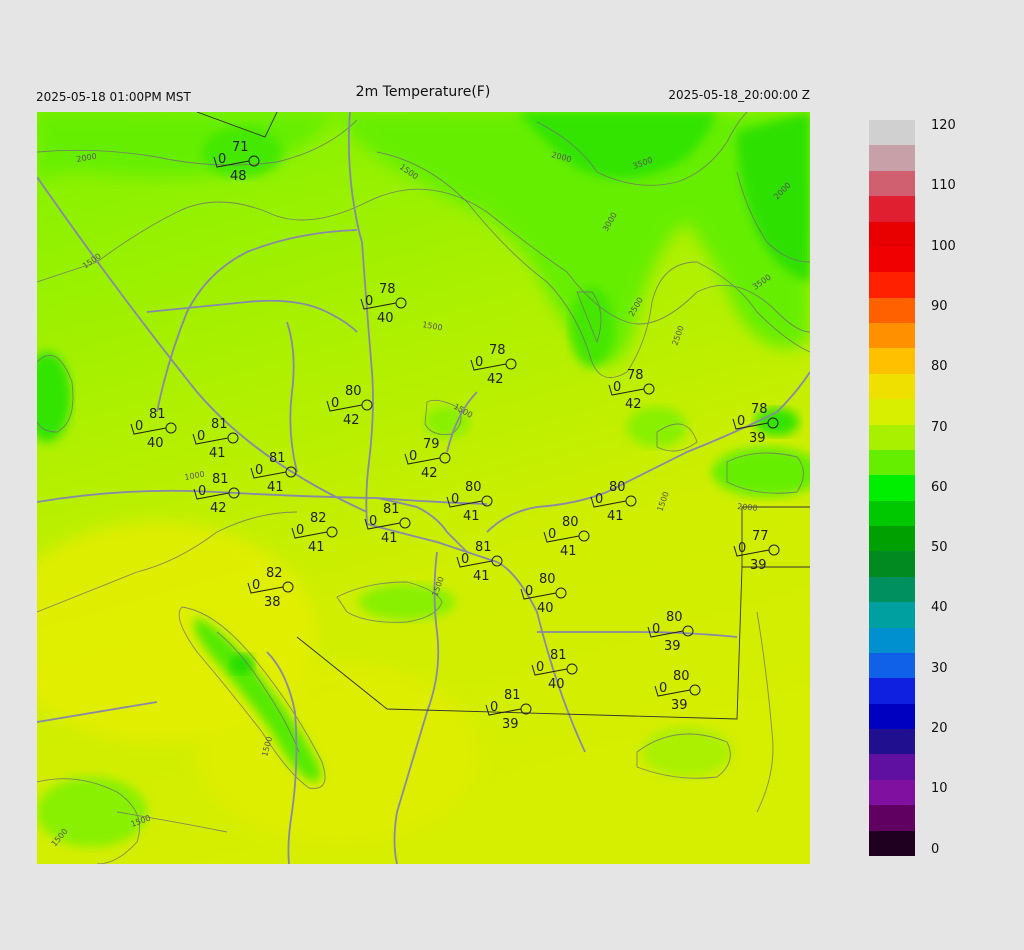 Image resolution: width=1024 pixels, height=950 pixels. Describe the element at coordinates (939, 427) in the screenshot. I see `colorbar-tick-label: 70` at that location.